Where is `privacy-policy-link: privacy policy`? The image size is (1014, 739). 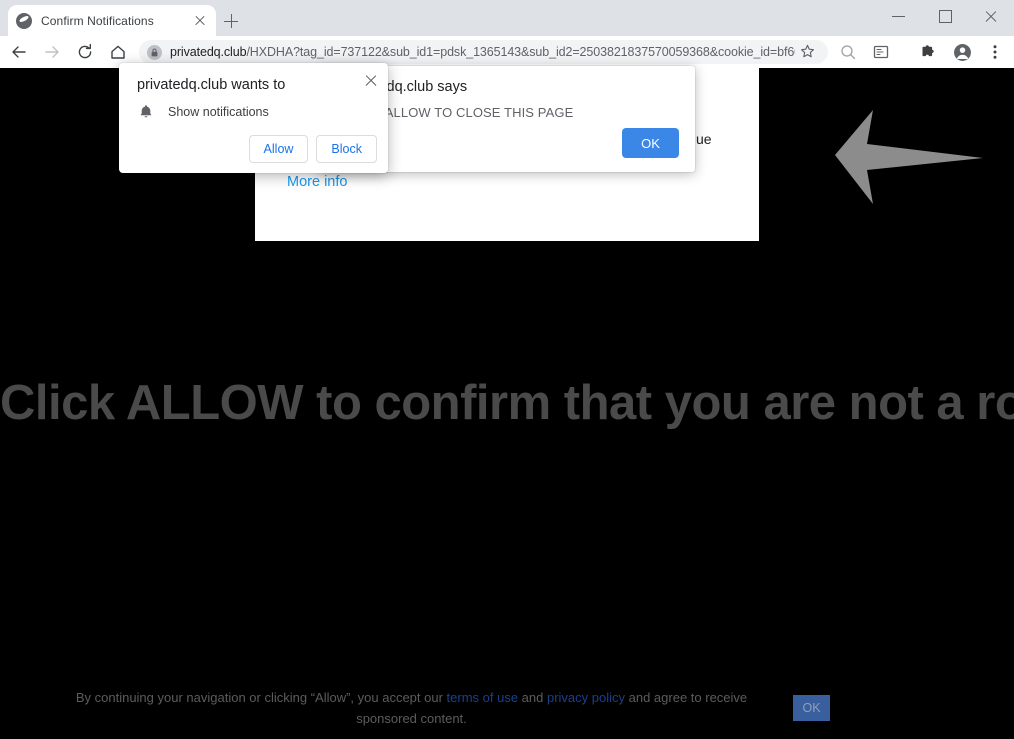 privacy-policy-link: privacy policy is located at coordinates (586, 697).